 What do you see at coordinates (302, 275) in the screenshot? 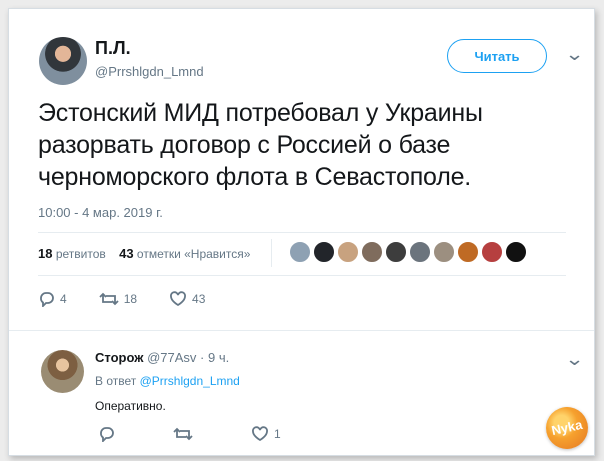
I see `middle-divider` at bounding box center [302, 275].